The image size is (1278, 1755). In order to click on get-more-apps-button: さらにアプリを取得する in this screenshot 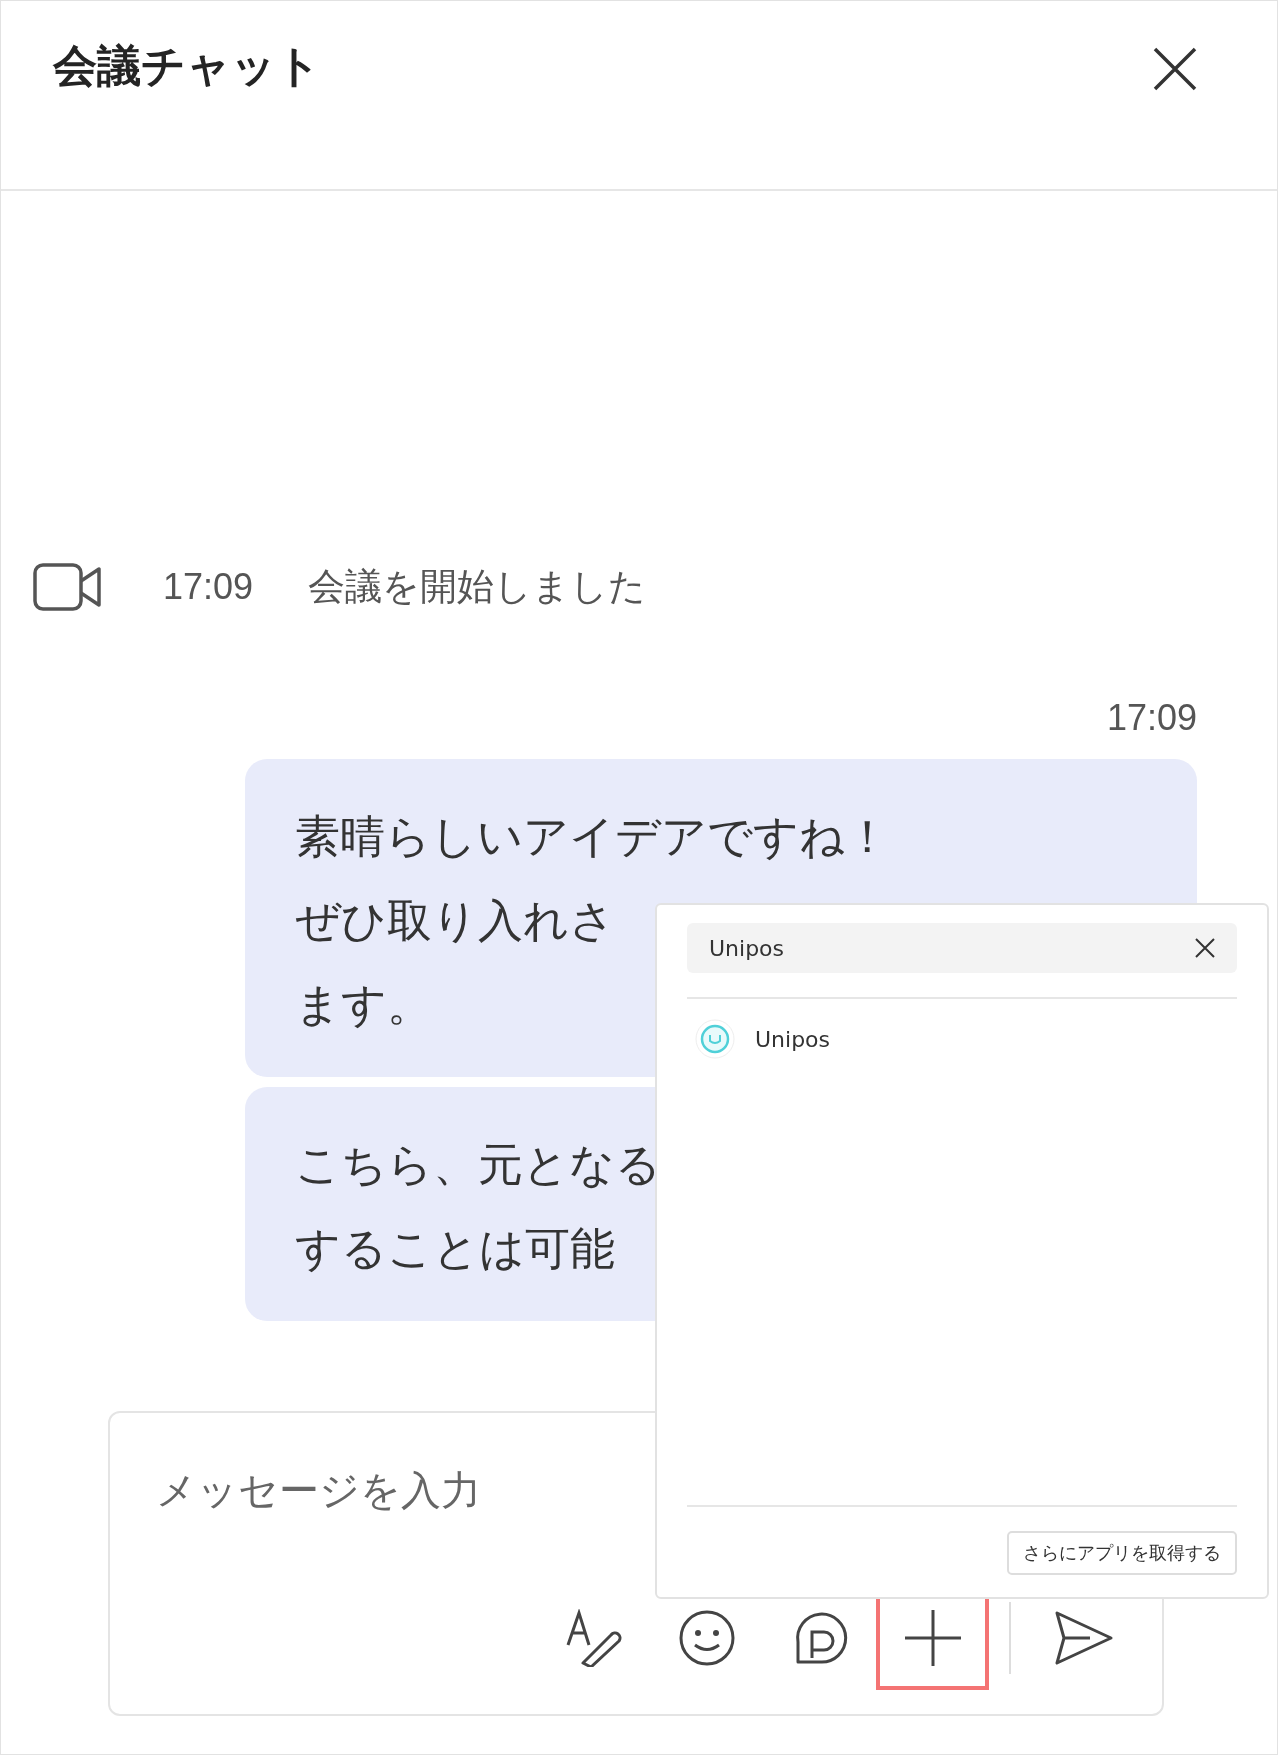, I will do `click(1122, 1553)`.